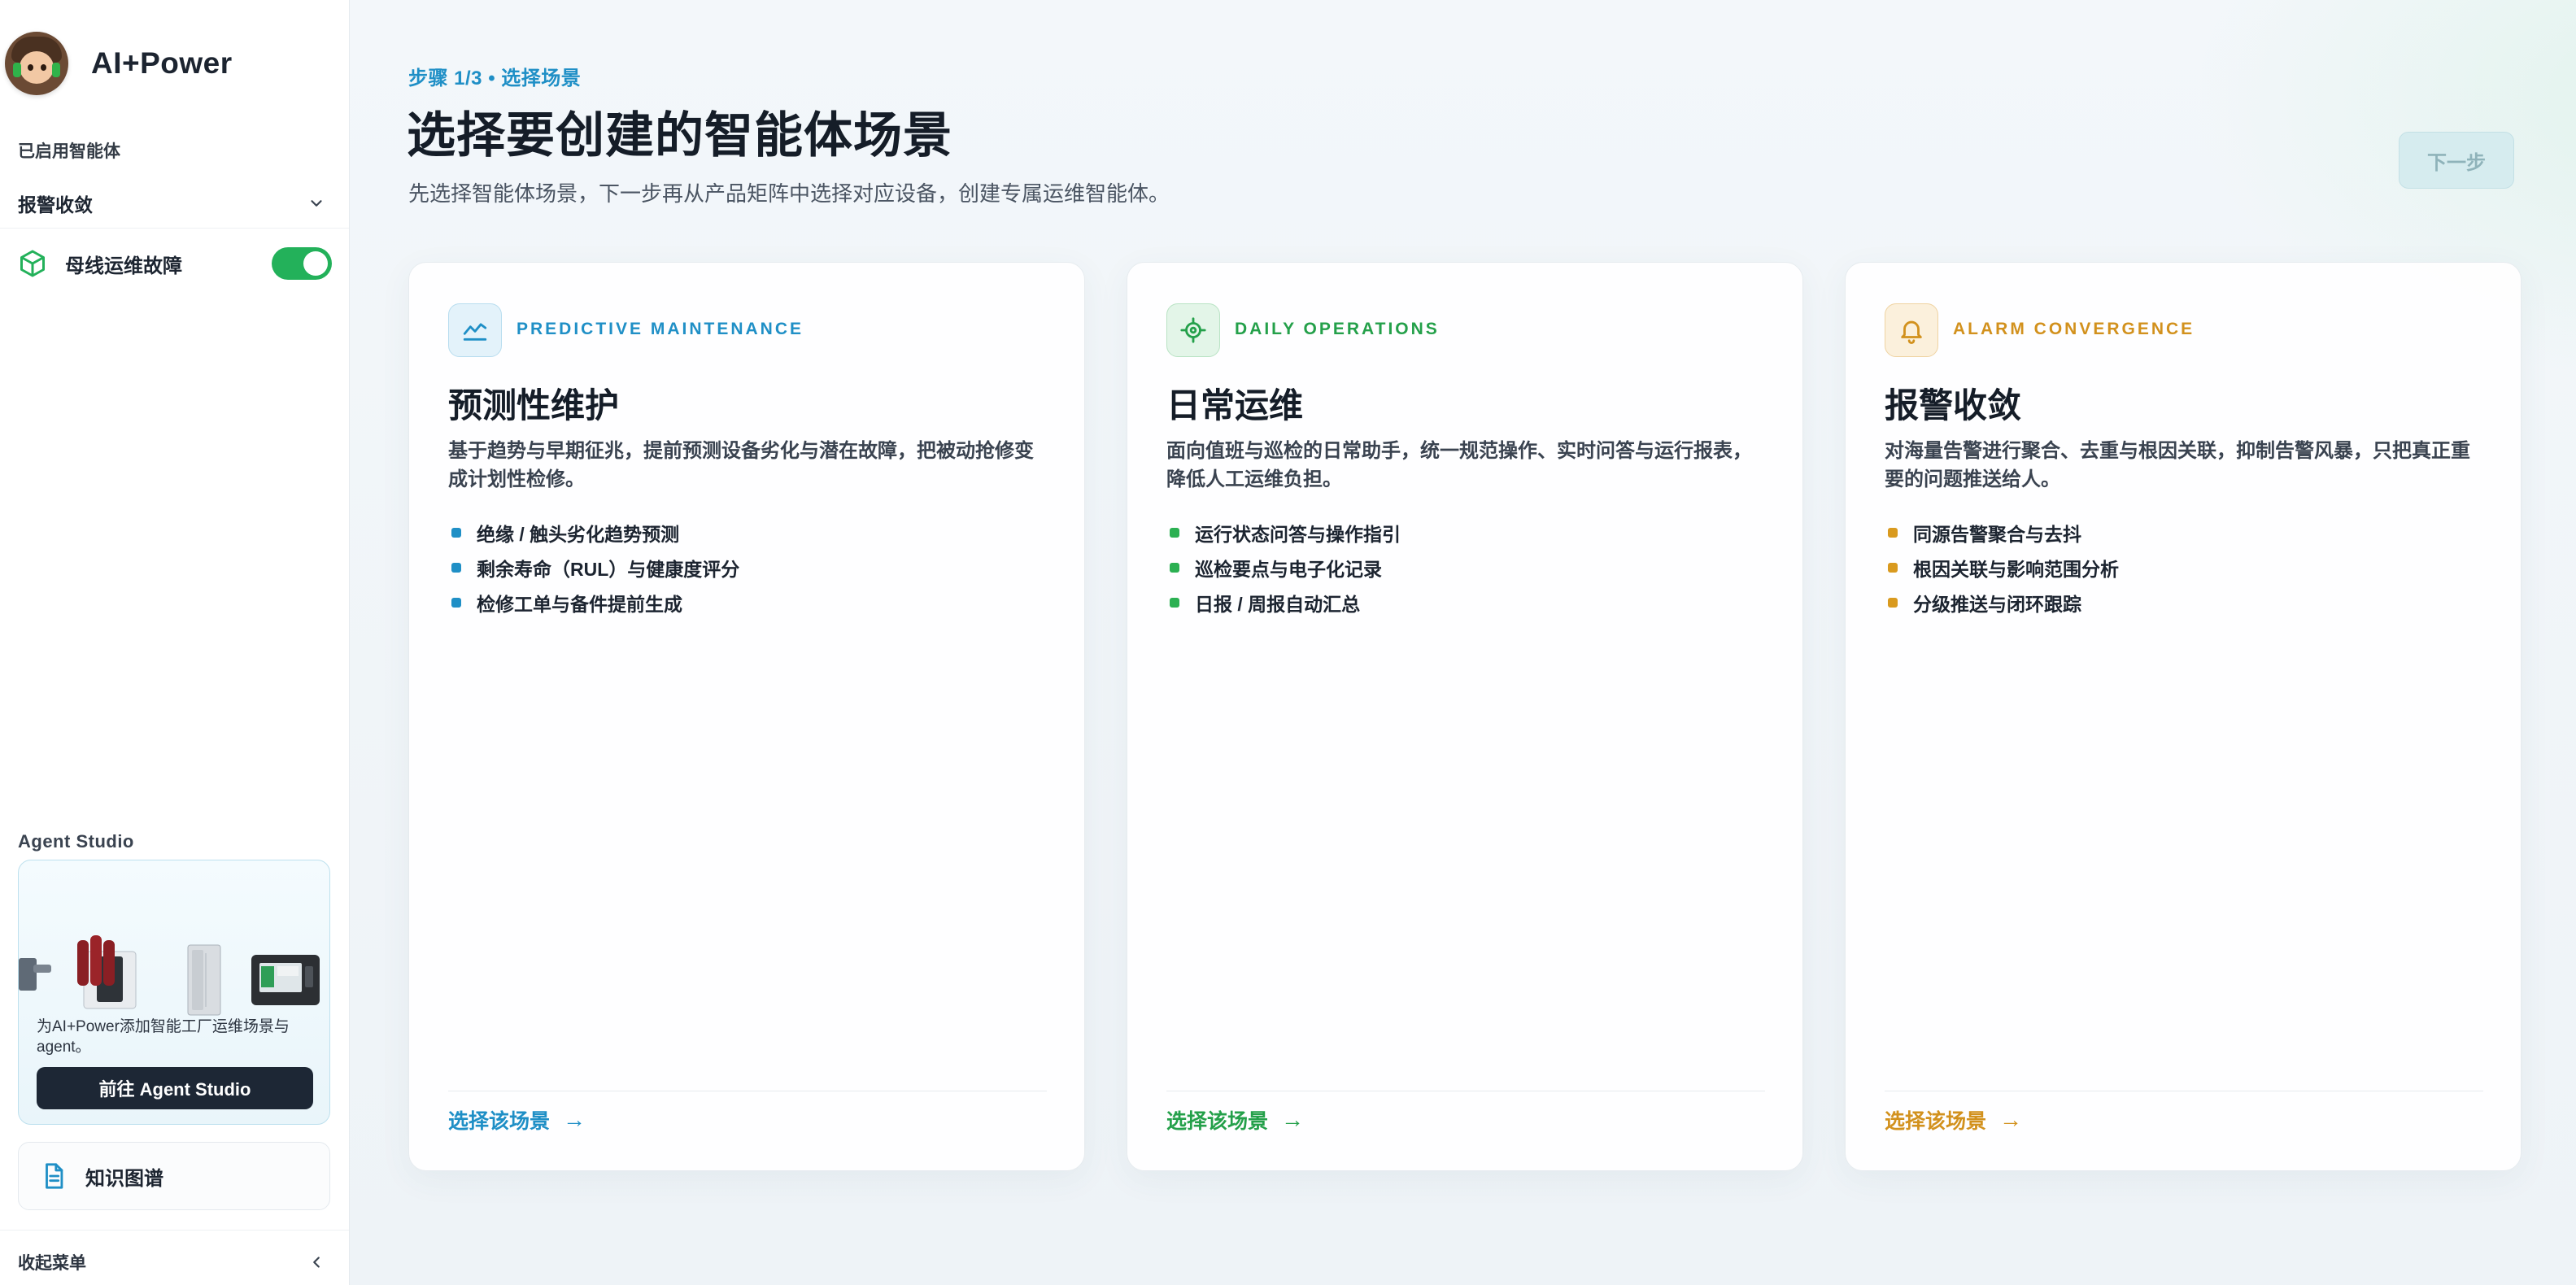 The image size is (2576, 1285). I want to click on agent-enable-toggle, so click(302, 263).